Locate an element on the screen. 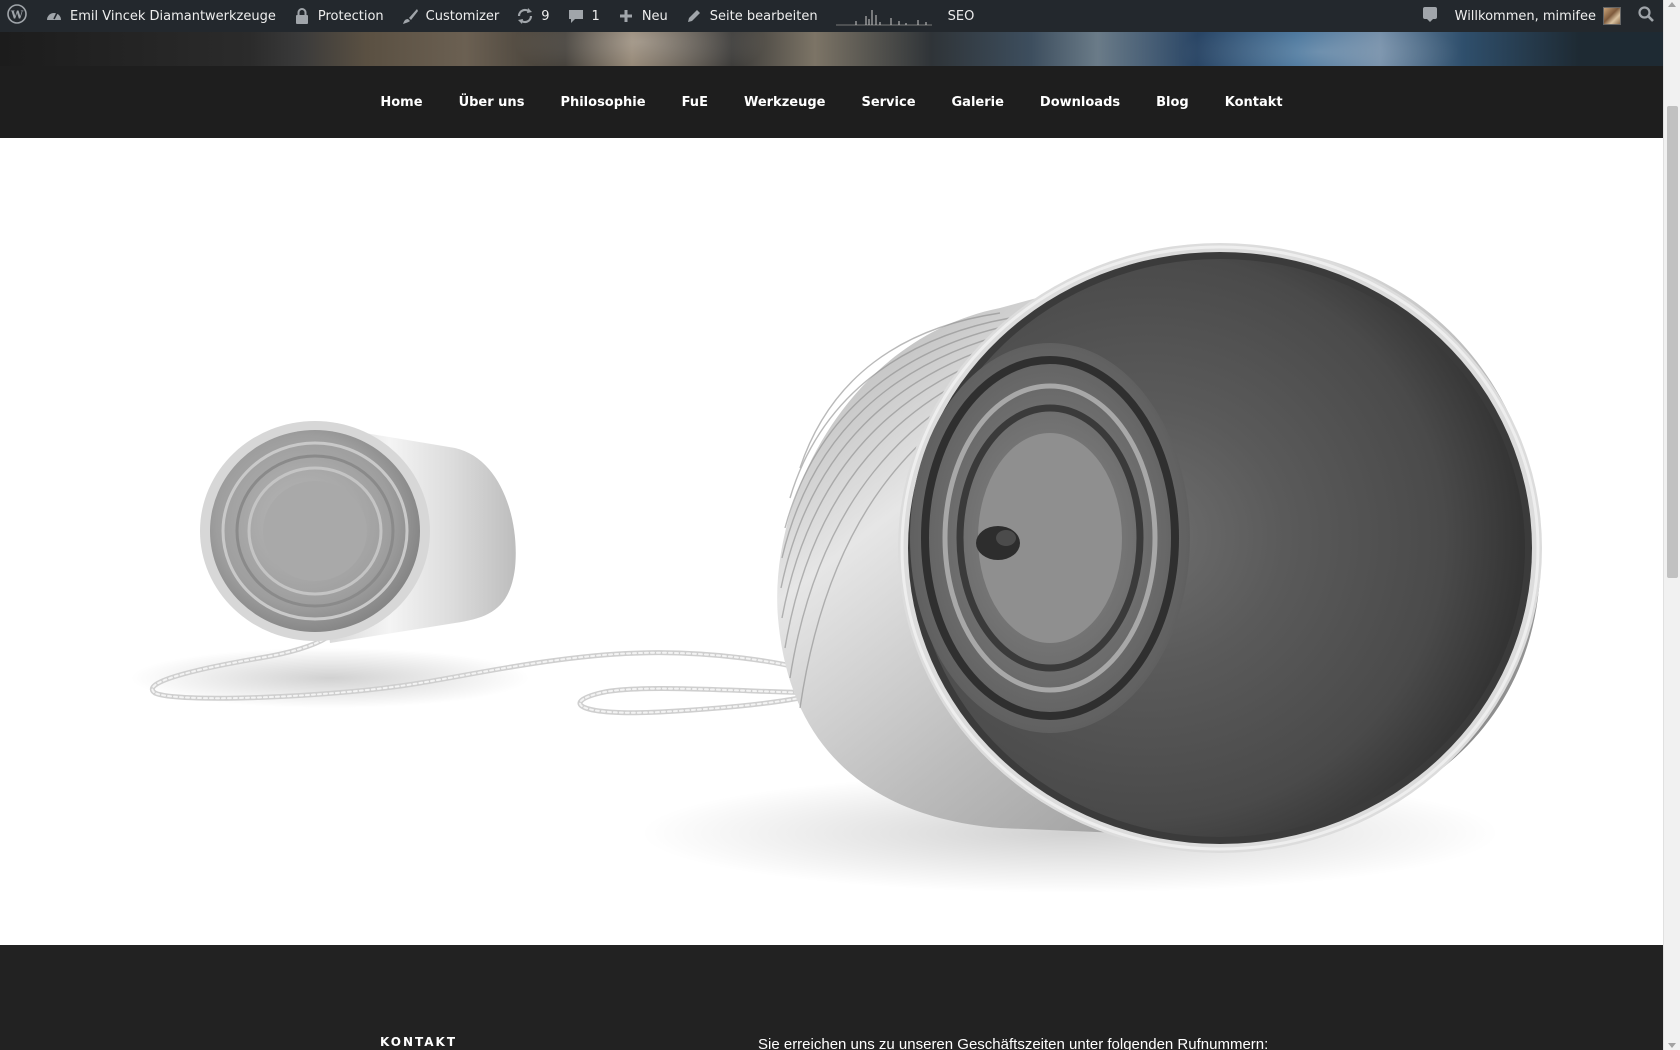 This screenshot has width=1680, height=1050. my-account-menu: Willkommen, mimifee is located at coordinates (1538, 16).